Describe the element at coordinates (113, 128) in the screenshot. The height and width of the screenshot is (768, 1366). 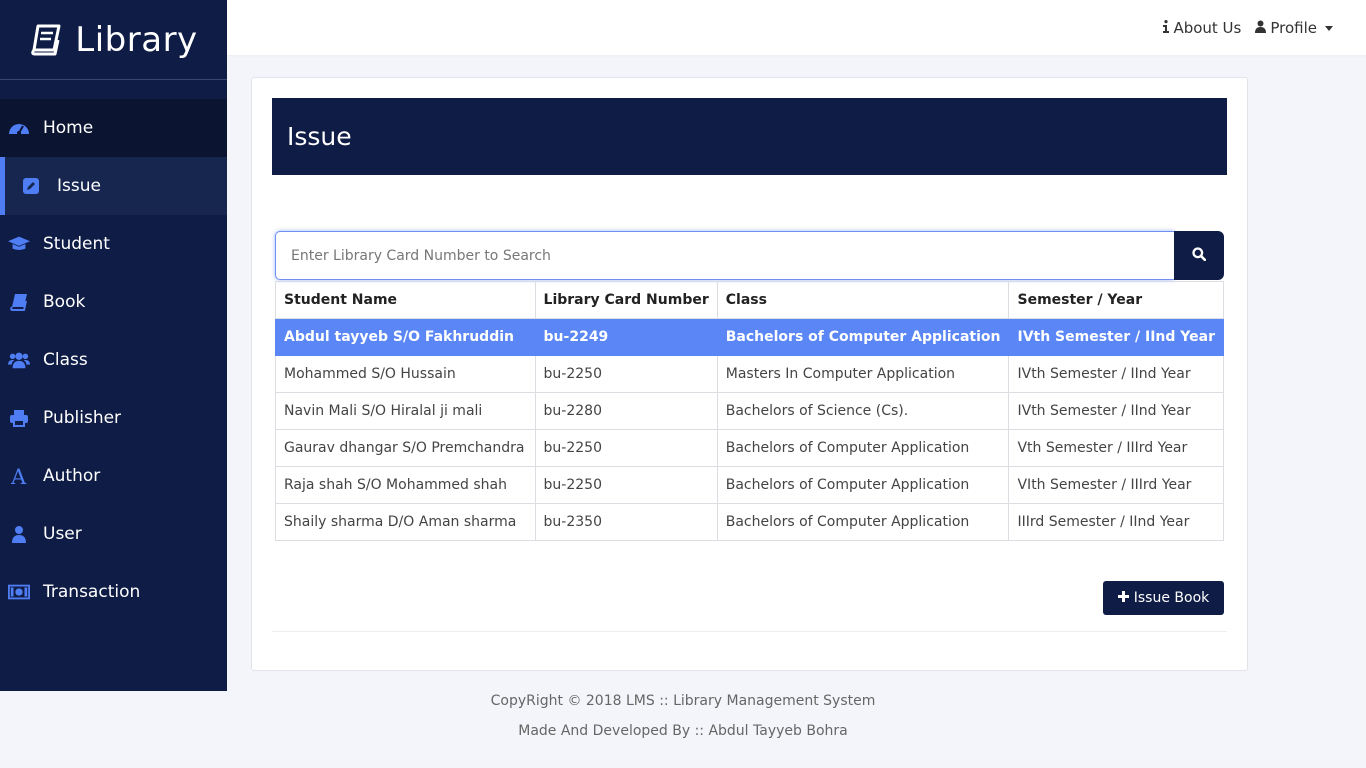
I see `sidebar-item-home: Home` at that location.